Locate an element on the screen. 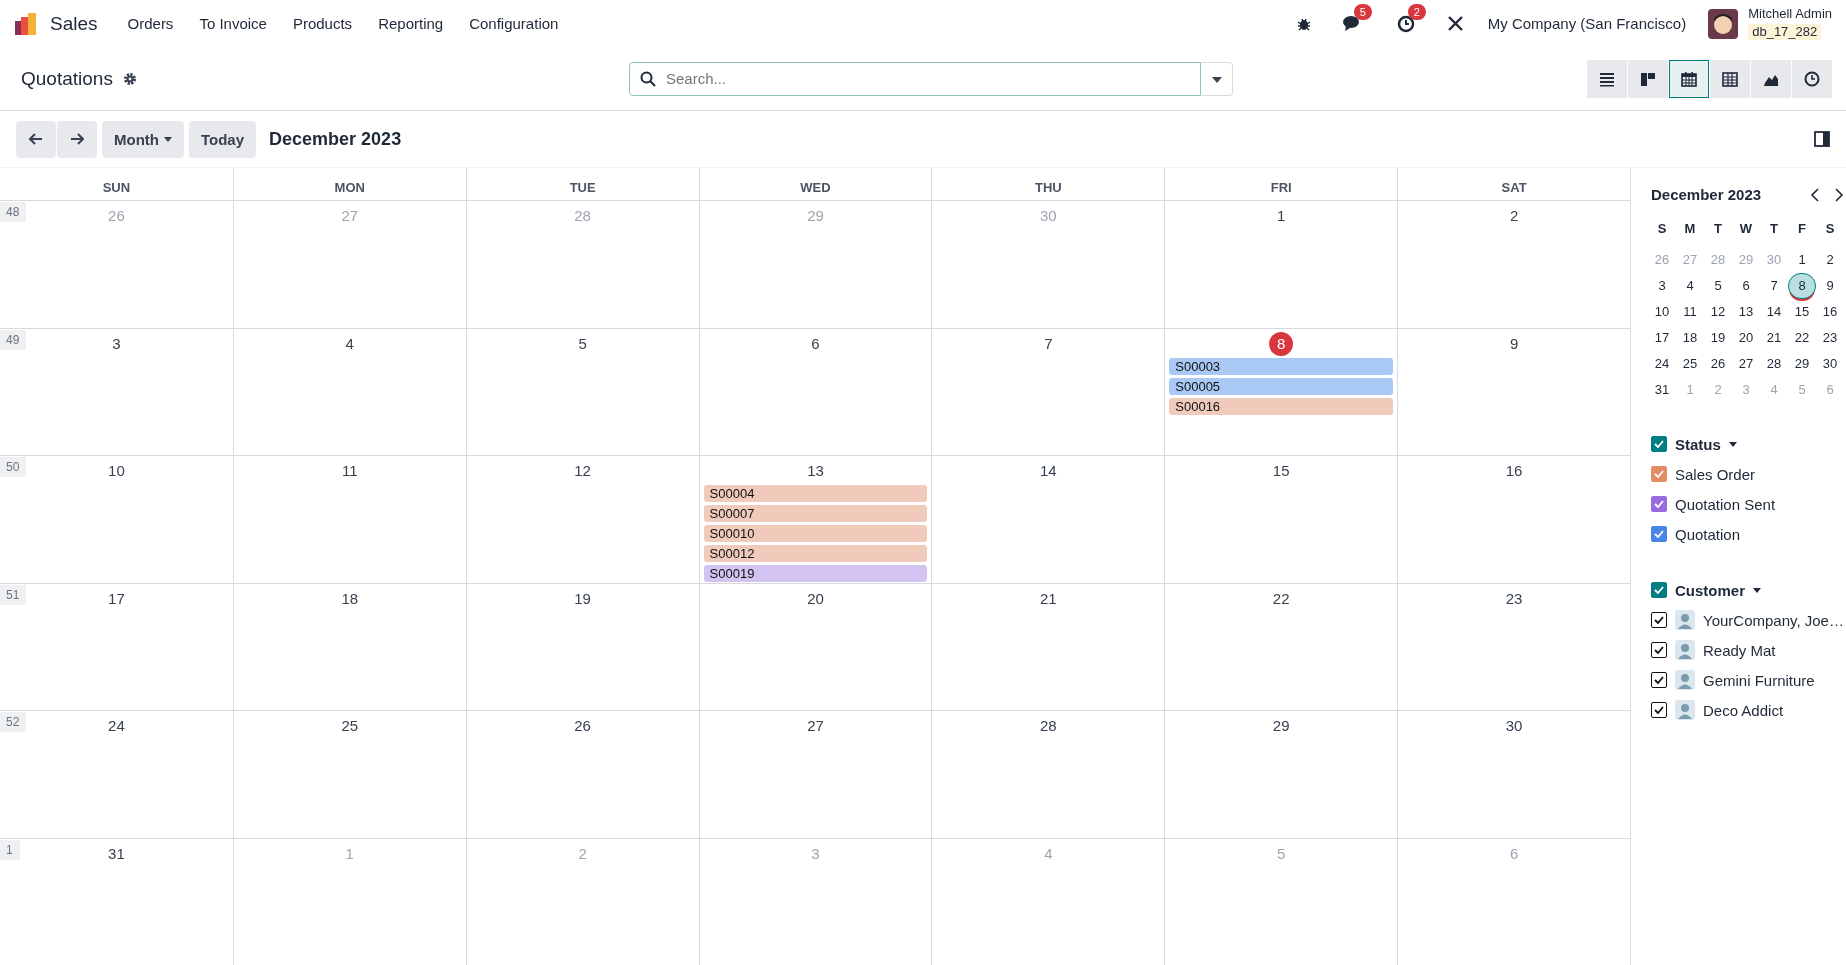  calendar-event: S00019 is located at coordinates (815, 573).